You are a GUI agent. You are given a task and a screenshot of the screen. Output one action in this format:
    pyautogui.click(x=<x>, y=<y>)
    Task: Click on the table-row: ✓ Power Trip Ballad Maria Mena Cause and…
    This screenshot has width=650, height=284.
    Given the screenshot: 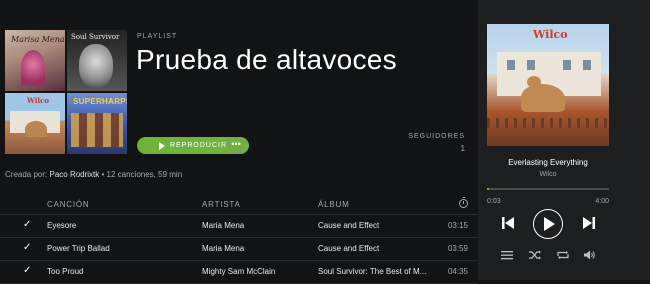 What is the action you would take?
    pyautogui.click(x=239, y=249)
    